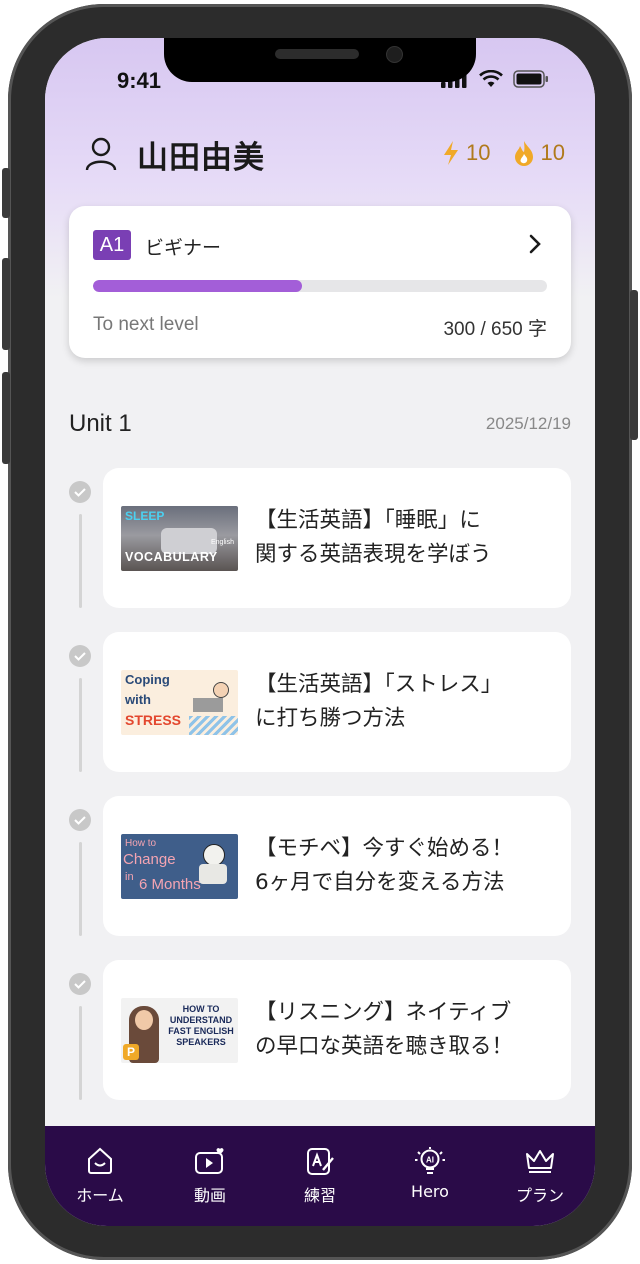 Image resolution: width=640 pixels, height=1264 pixels. I want to click on tab-label: 動画, so click(209, 1195).